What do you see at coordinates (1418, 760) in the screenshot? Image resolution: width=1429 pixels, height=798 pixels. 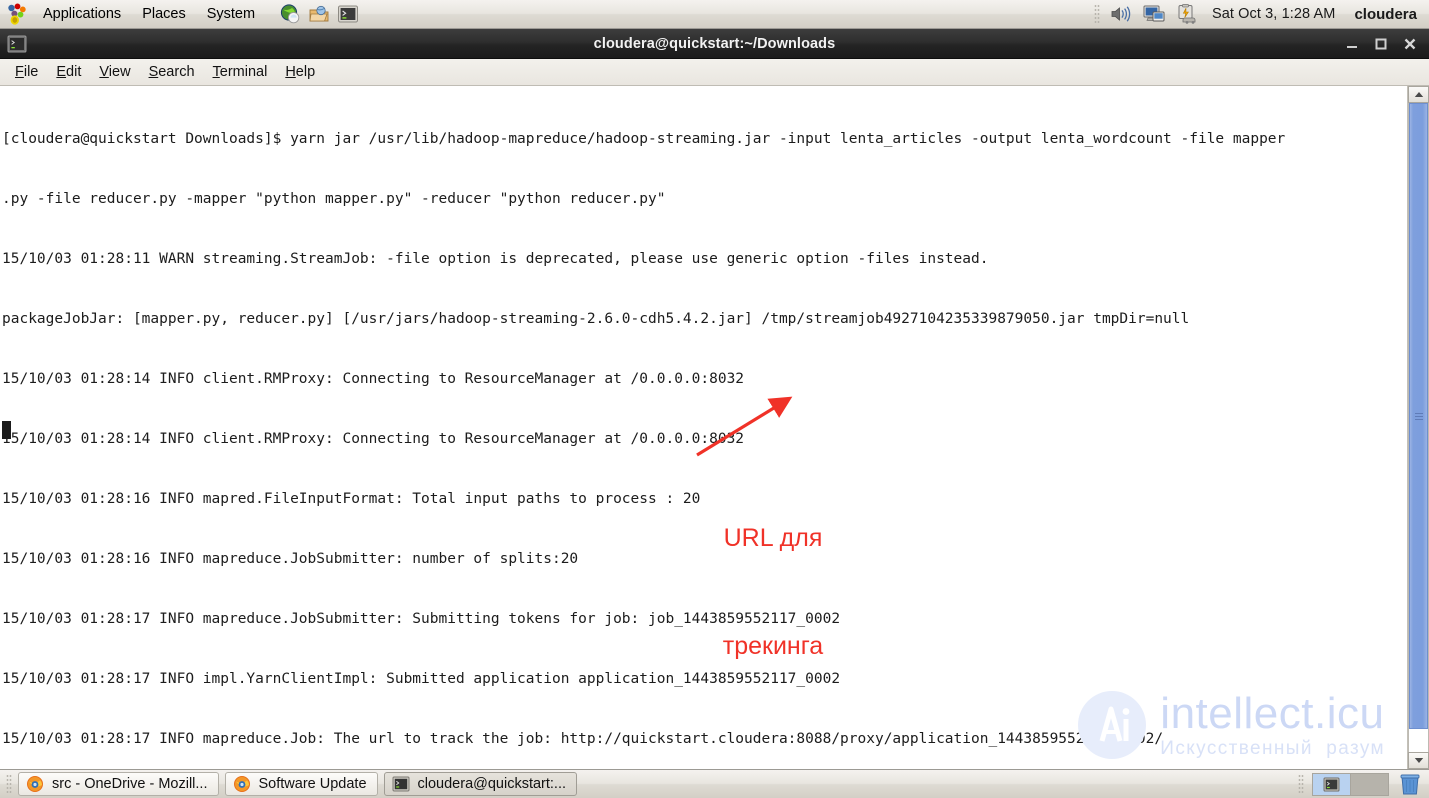 I see `scrollbar-down-button` at bounding box center [1418, 760].